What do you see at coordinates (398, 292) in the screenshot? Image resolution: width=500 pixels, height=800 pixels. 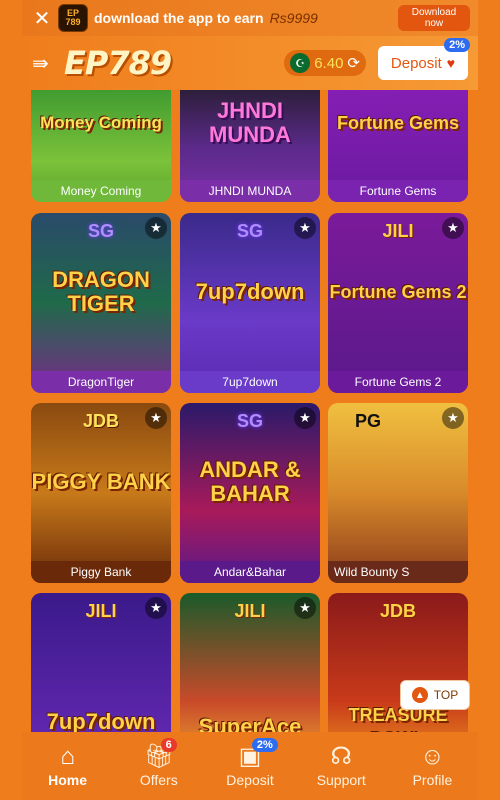 I see `game-art-title: Fortune Gems 2` at bounding box center [398, 292].